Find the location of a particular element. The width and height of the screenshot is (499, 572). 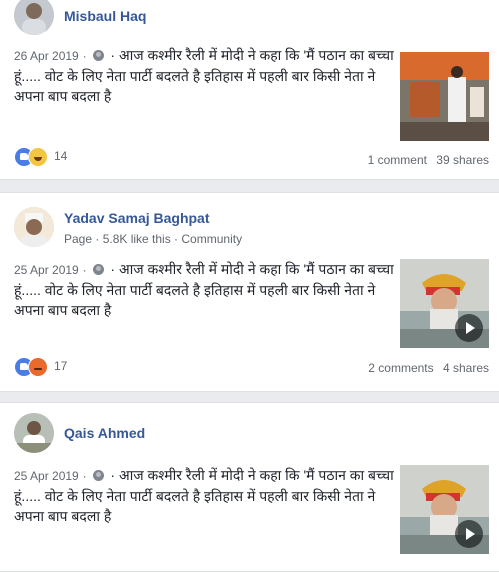

post-date: 26 Apr 2019 is located at coordinates (46, 56).